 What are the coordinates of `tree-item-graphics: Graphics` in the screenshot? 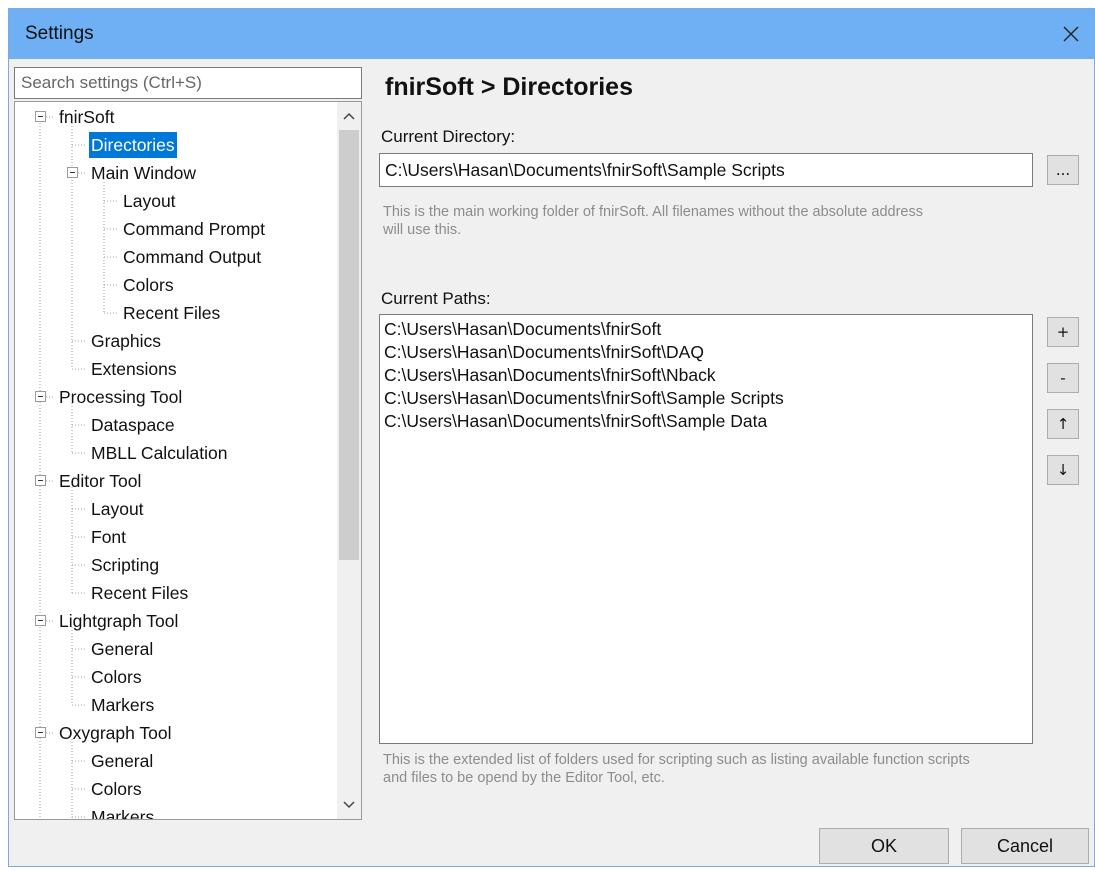 It's located at (126, 341).